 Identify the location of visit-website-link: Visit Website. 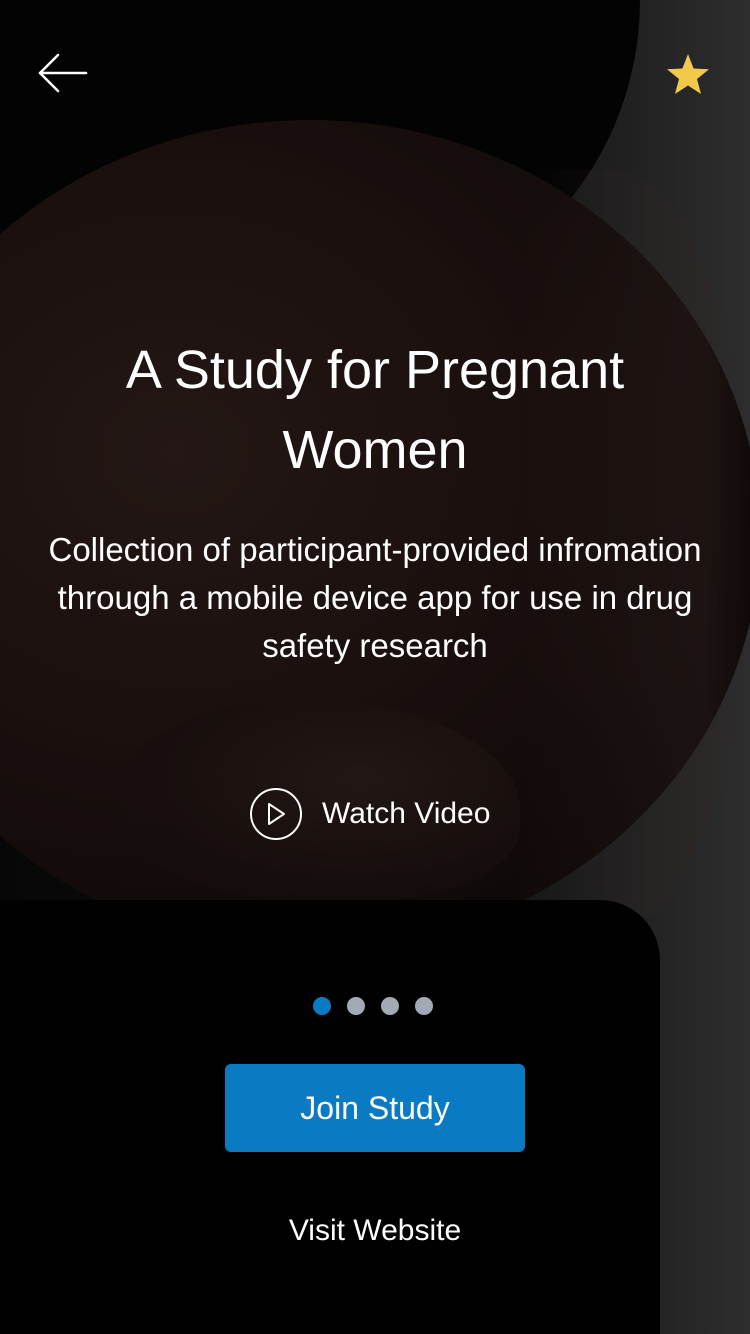
(375, 1231).